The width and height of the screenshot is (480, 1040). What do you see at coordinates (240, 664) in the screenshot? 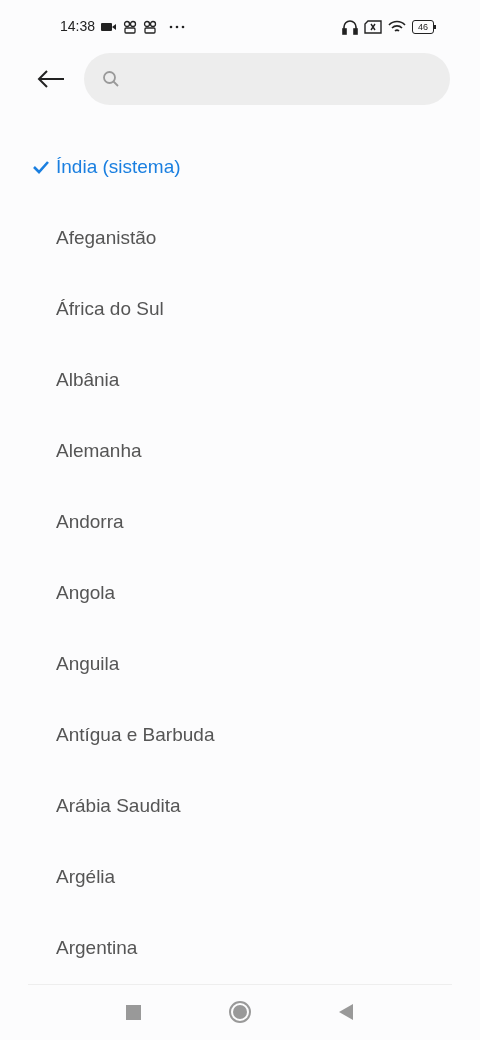
I see `country-item: Anguila` at bounding box center [240, 664].